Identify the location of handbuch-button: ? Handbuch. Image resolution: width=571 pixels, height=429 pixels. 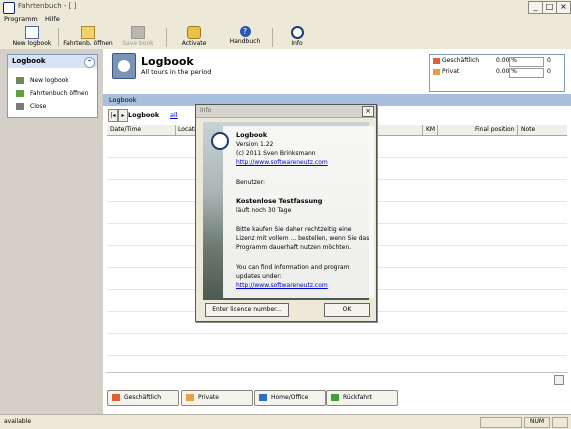
(245, 35).